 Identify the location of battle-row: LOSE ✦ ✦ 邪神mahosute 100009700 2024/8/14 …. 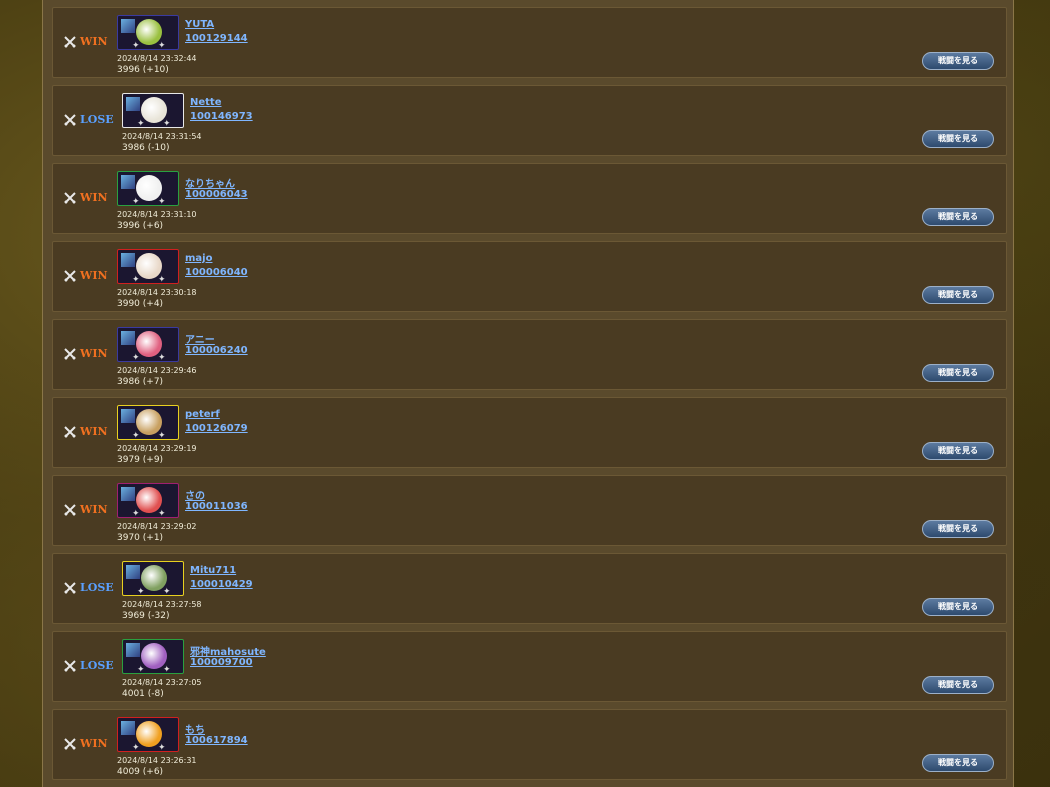
(529, 666).